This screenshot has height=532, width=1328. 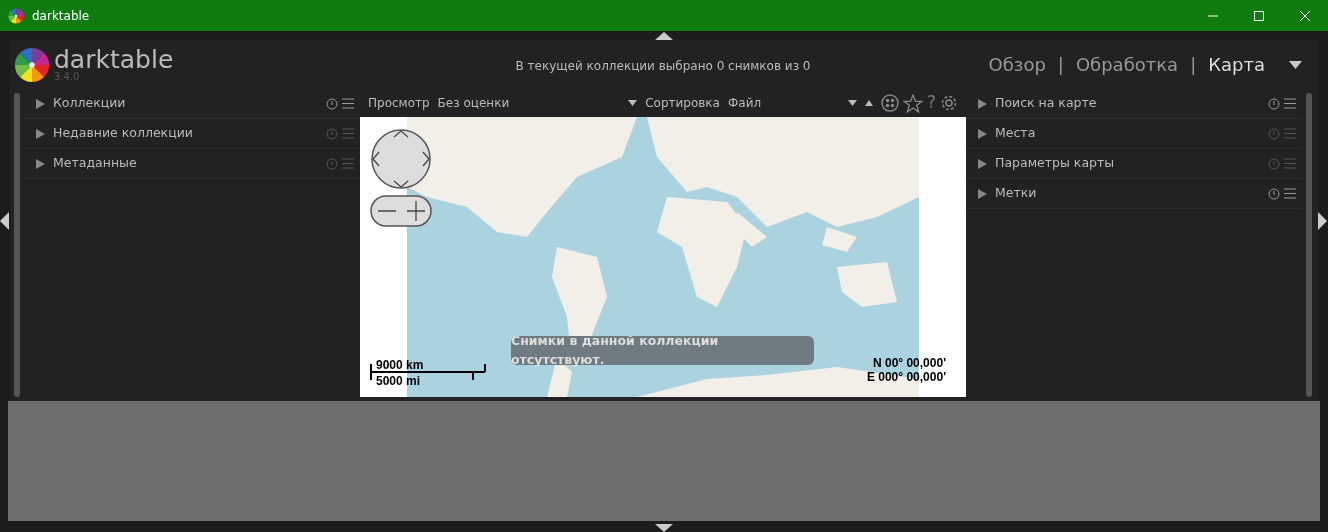 What do you see at coordinates (662, 350) in the screenshot?
I see `empty-collection-message: Снимки в данной коллекции отсутствуют.` at bounding box center [662, 350].